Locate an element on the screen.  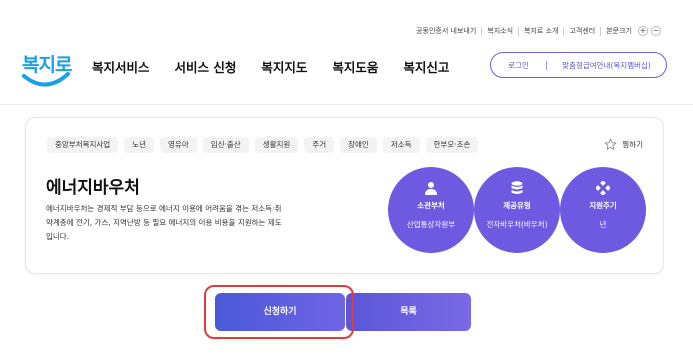
info-ministry: 소관부처 산업통상자원부 is located at coordinates (431, 210).